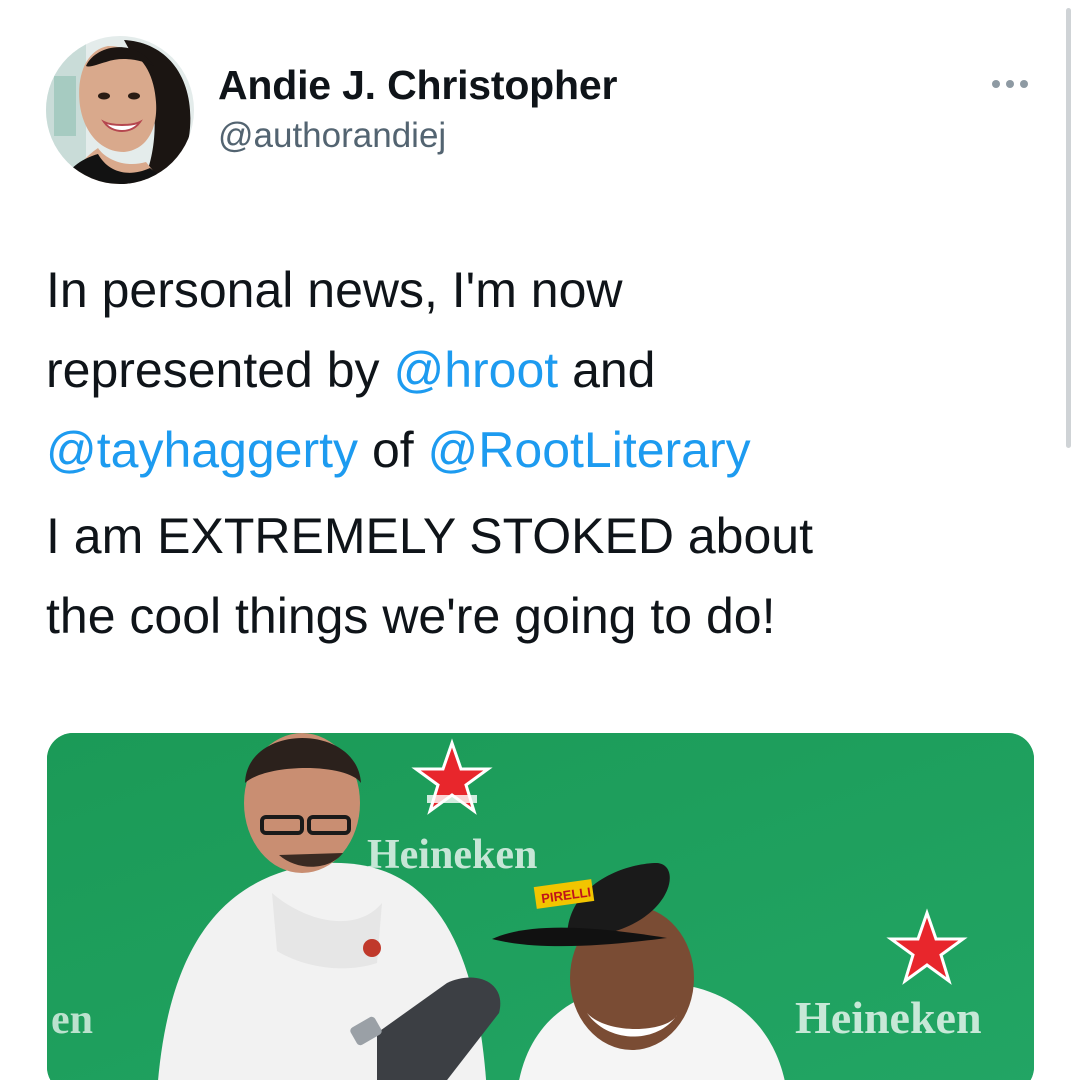 The width and height of the screenshot is (1080, 1080). Describe the element at coordinates (72, 1020) in the screenshot. I see `heineken-sign-left: en` at that location.